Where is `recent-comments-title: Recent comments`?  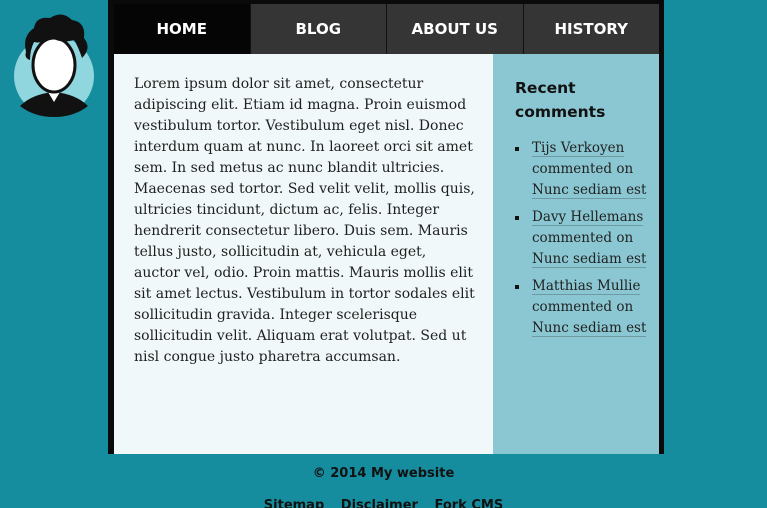
recent-comments-title: Recent comments is located at coordinates (560, 100).